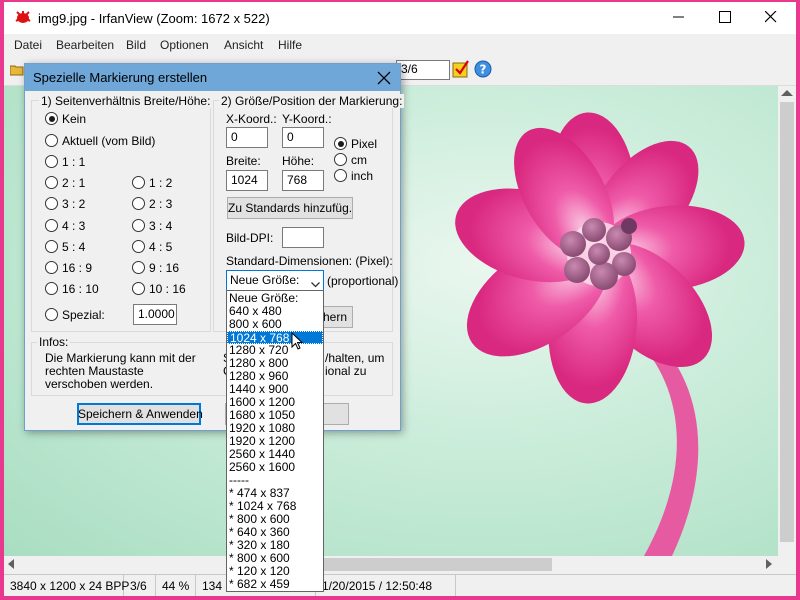  What do you see at coordinates (23, 18) in the screenshot?
I see `irfanview-logo-icon` at bounding box center [23, 18].